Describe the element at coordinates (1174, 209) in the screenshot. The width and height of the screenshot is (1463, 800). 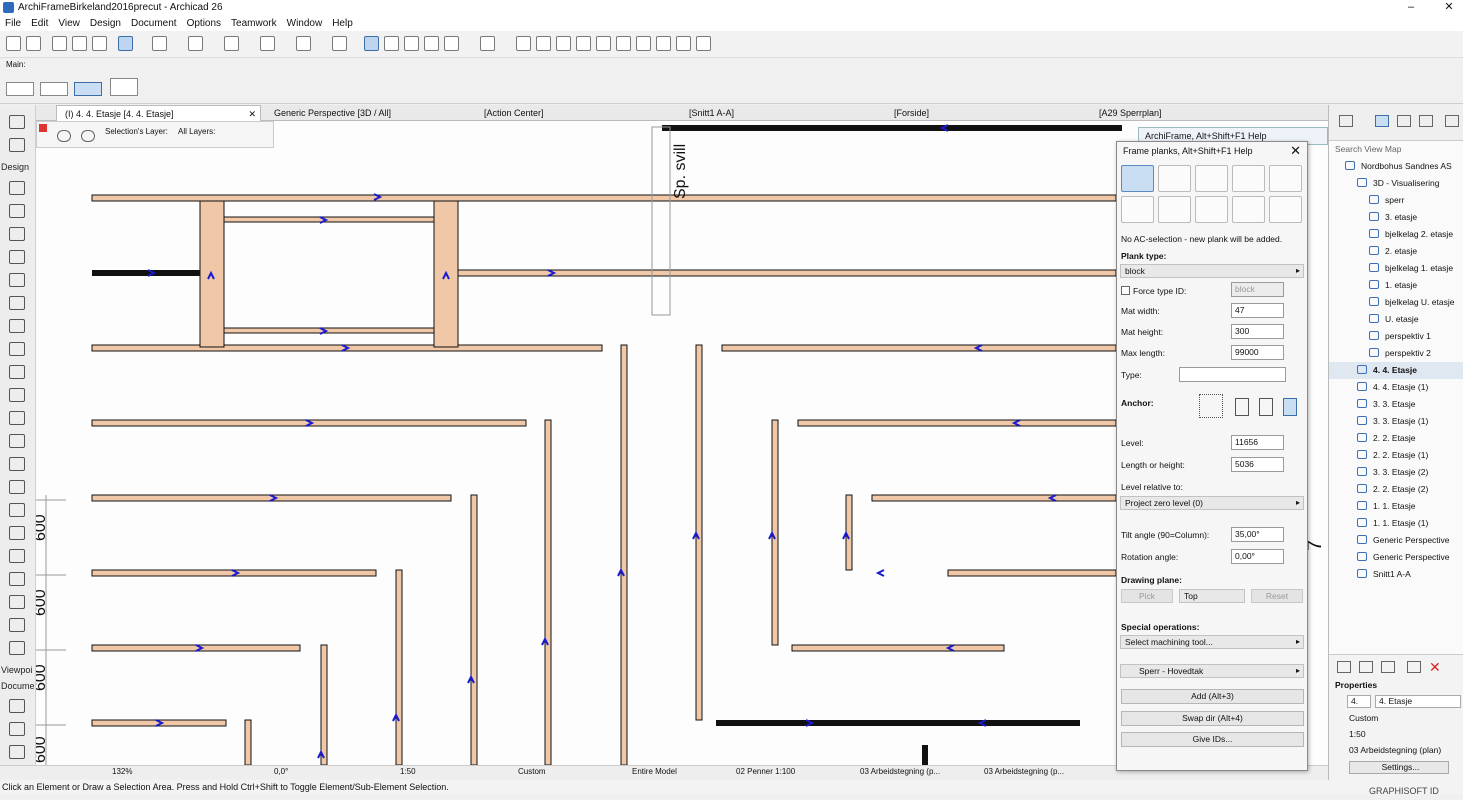
I see `cut-plank-icon` at that location.